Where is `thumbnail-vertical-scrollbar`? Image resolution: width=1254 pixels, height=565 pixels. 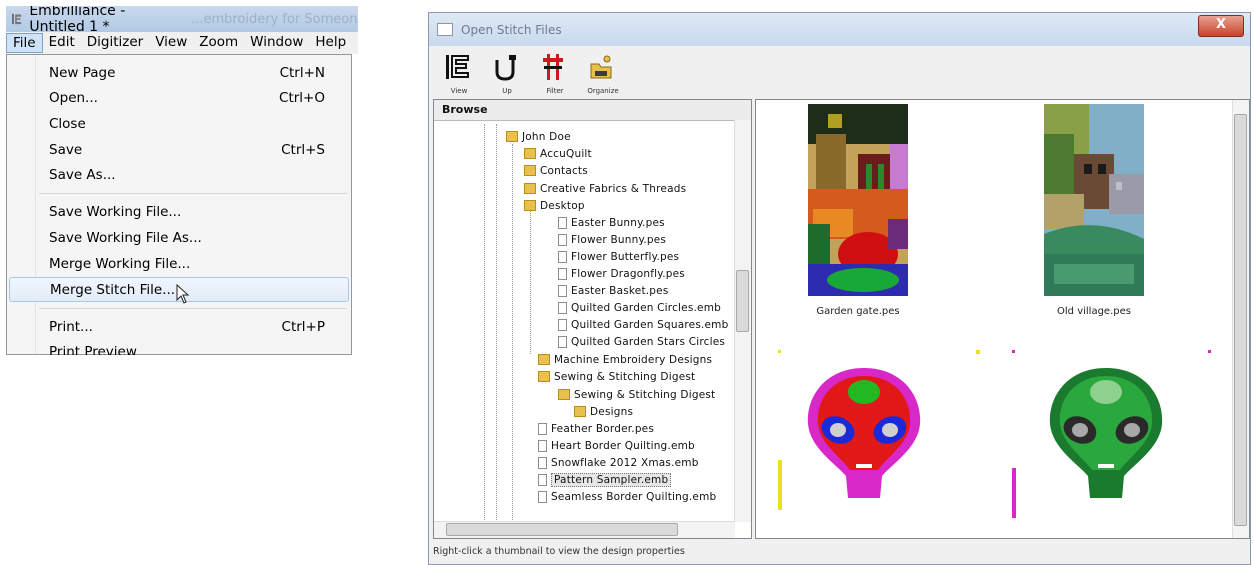 thumbnail-vertical-scrollbar is located at coordinates (1240, 319).